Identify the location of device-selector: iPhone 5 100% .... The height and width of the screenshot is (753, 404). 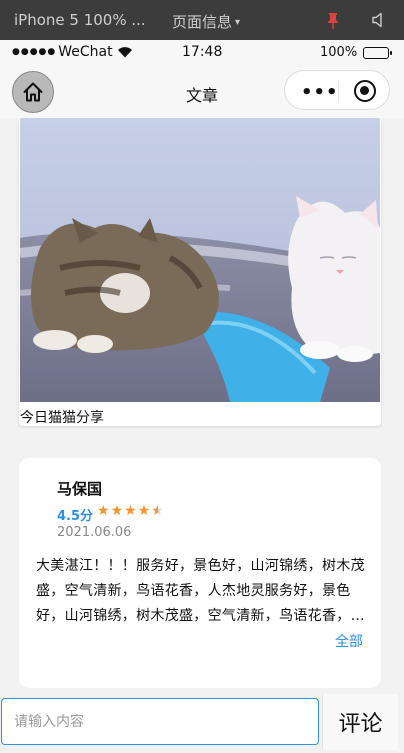
(80, 20).